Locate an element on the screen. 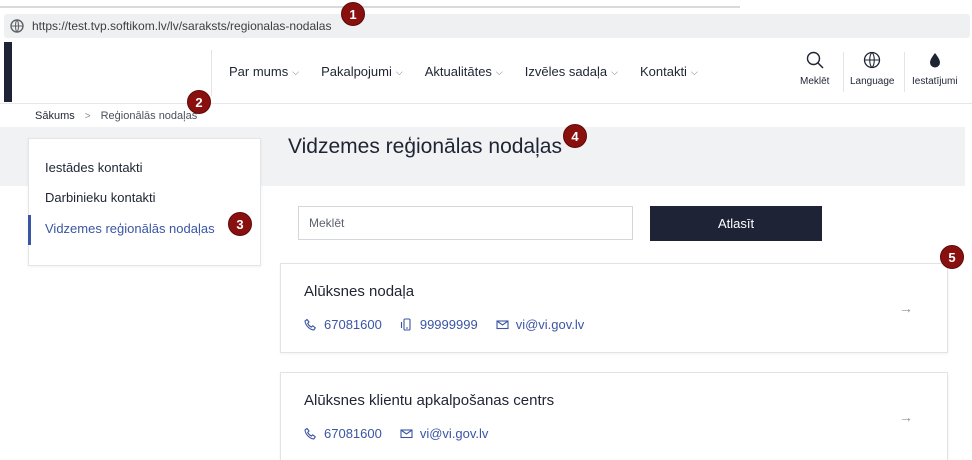 The image size is (972, 460). site-info-globe-icon is located at coordinates (17, 26).